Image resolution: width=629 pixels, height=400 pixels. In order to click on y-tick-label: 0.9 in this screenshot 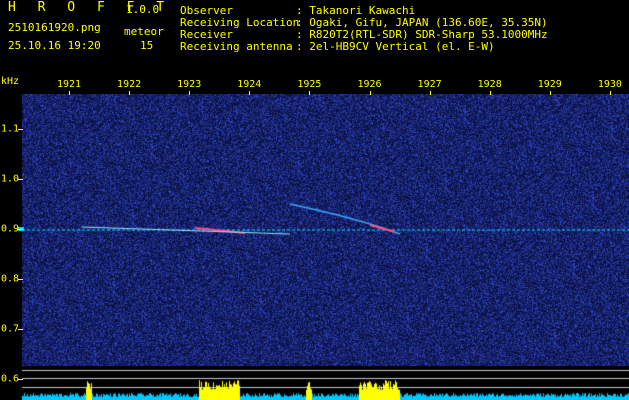, I will do `click(10, 229)`.